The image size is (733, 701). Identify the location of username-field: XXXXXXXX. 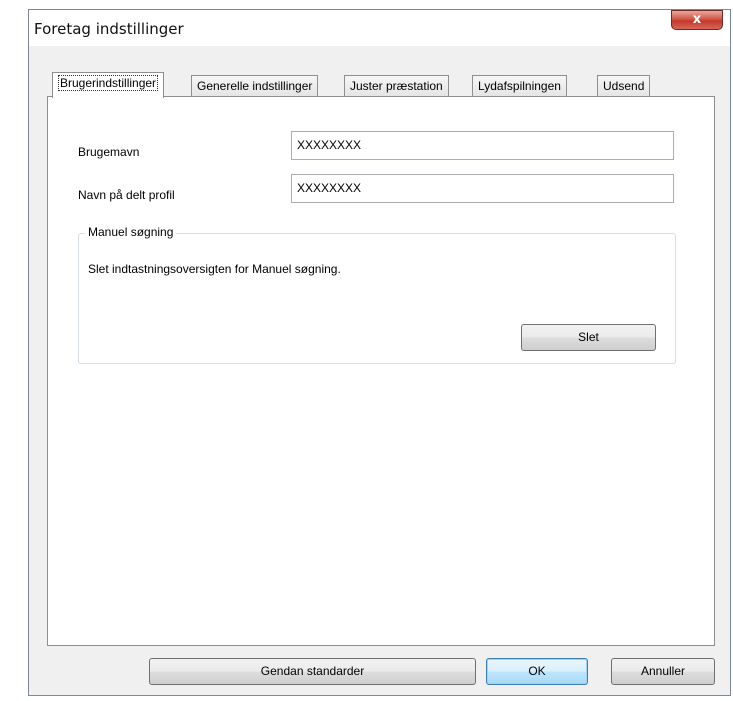
(482, 145).